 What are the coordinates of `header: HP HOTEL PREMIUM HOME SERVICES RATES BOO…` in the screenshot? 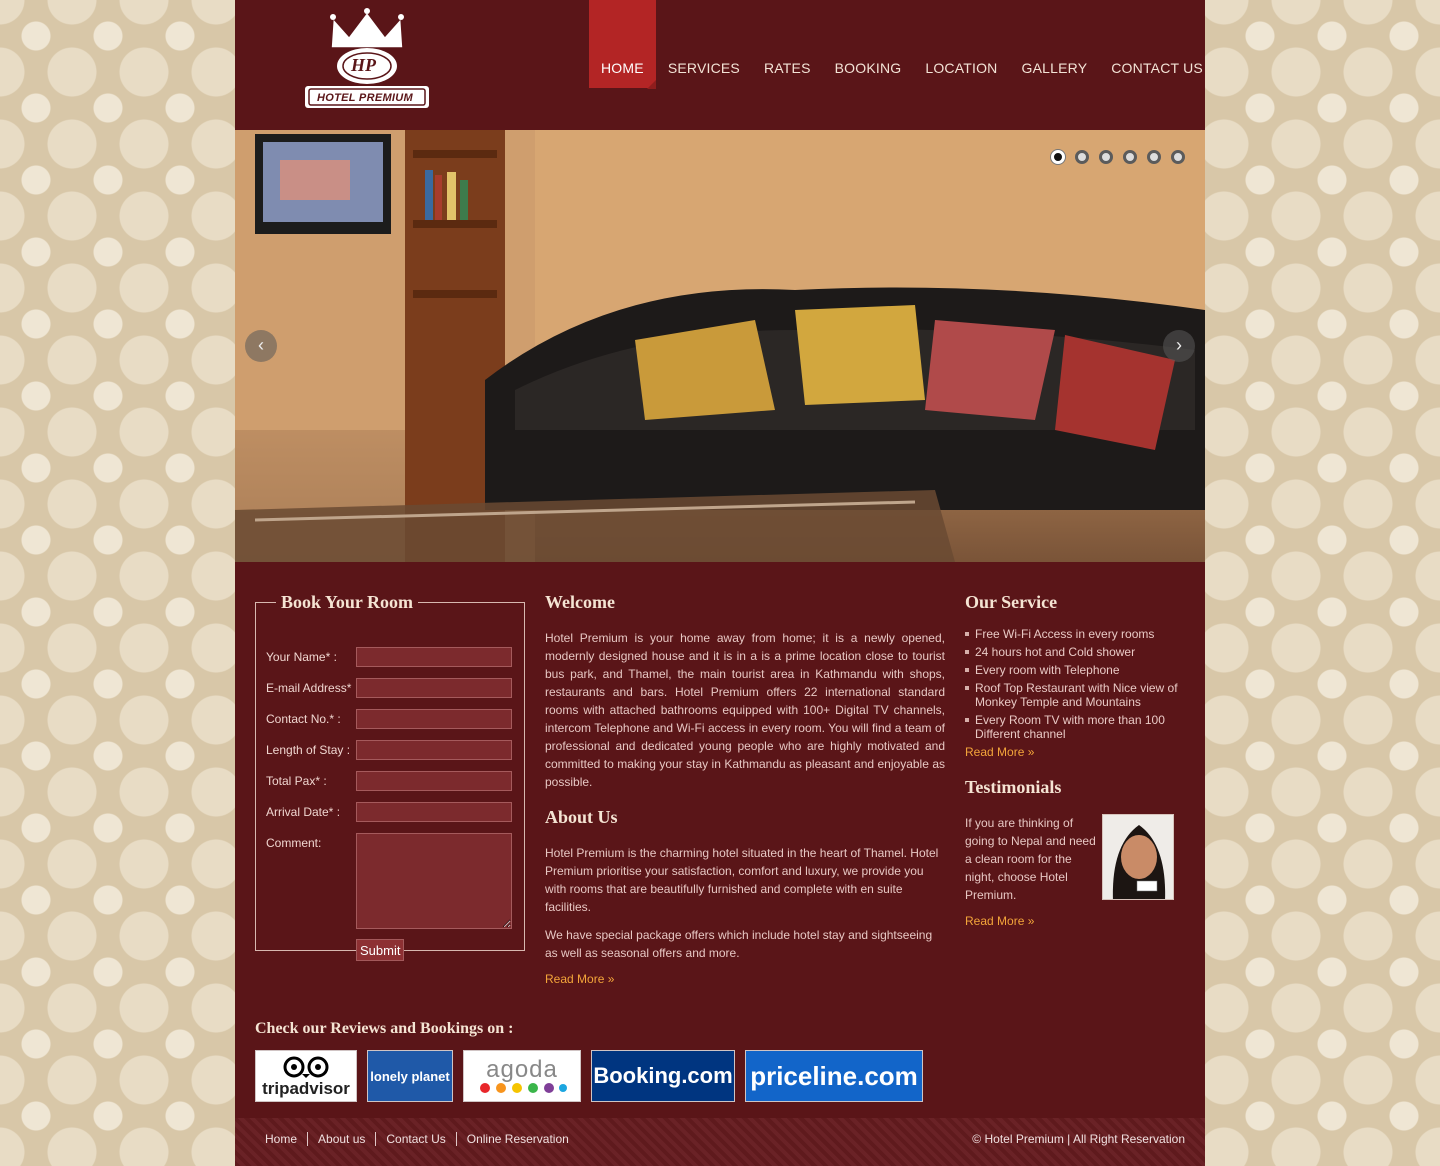 It's located at (720, 65).